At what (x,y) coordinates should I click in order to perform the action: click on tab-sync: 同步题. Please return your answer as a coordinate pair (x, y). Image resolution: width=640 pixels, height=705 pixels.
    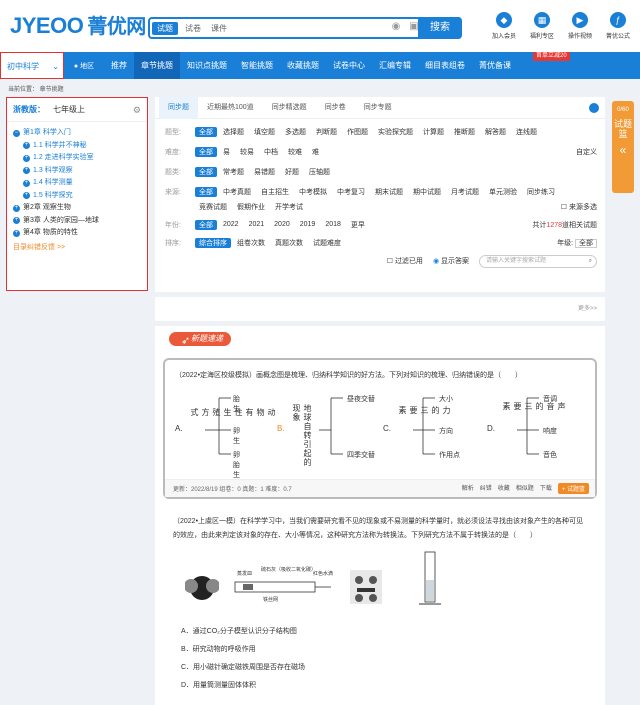
    Looking at the image, I should click on (178, 107).